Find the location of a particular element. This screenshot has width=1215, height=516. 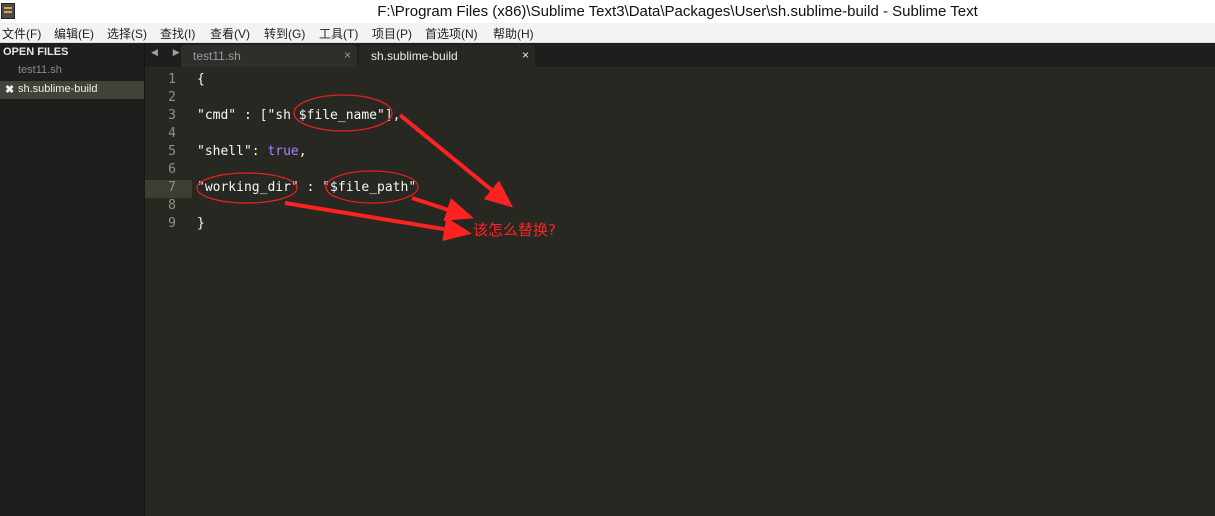

highlight-ellipse-working-dir is located at coordinates (247, 188).